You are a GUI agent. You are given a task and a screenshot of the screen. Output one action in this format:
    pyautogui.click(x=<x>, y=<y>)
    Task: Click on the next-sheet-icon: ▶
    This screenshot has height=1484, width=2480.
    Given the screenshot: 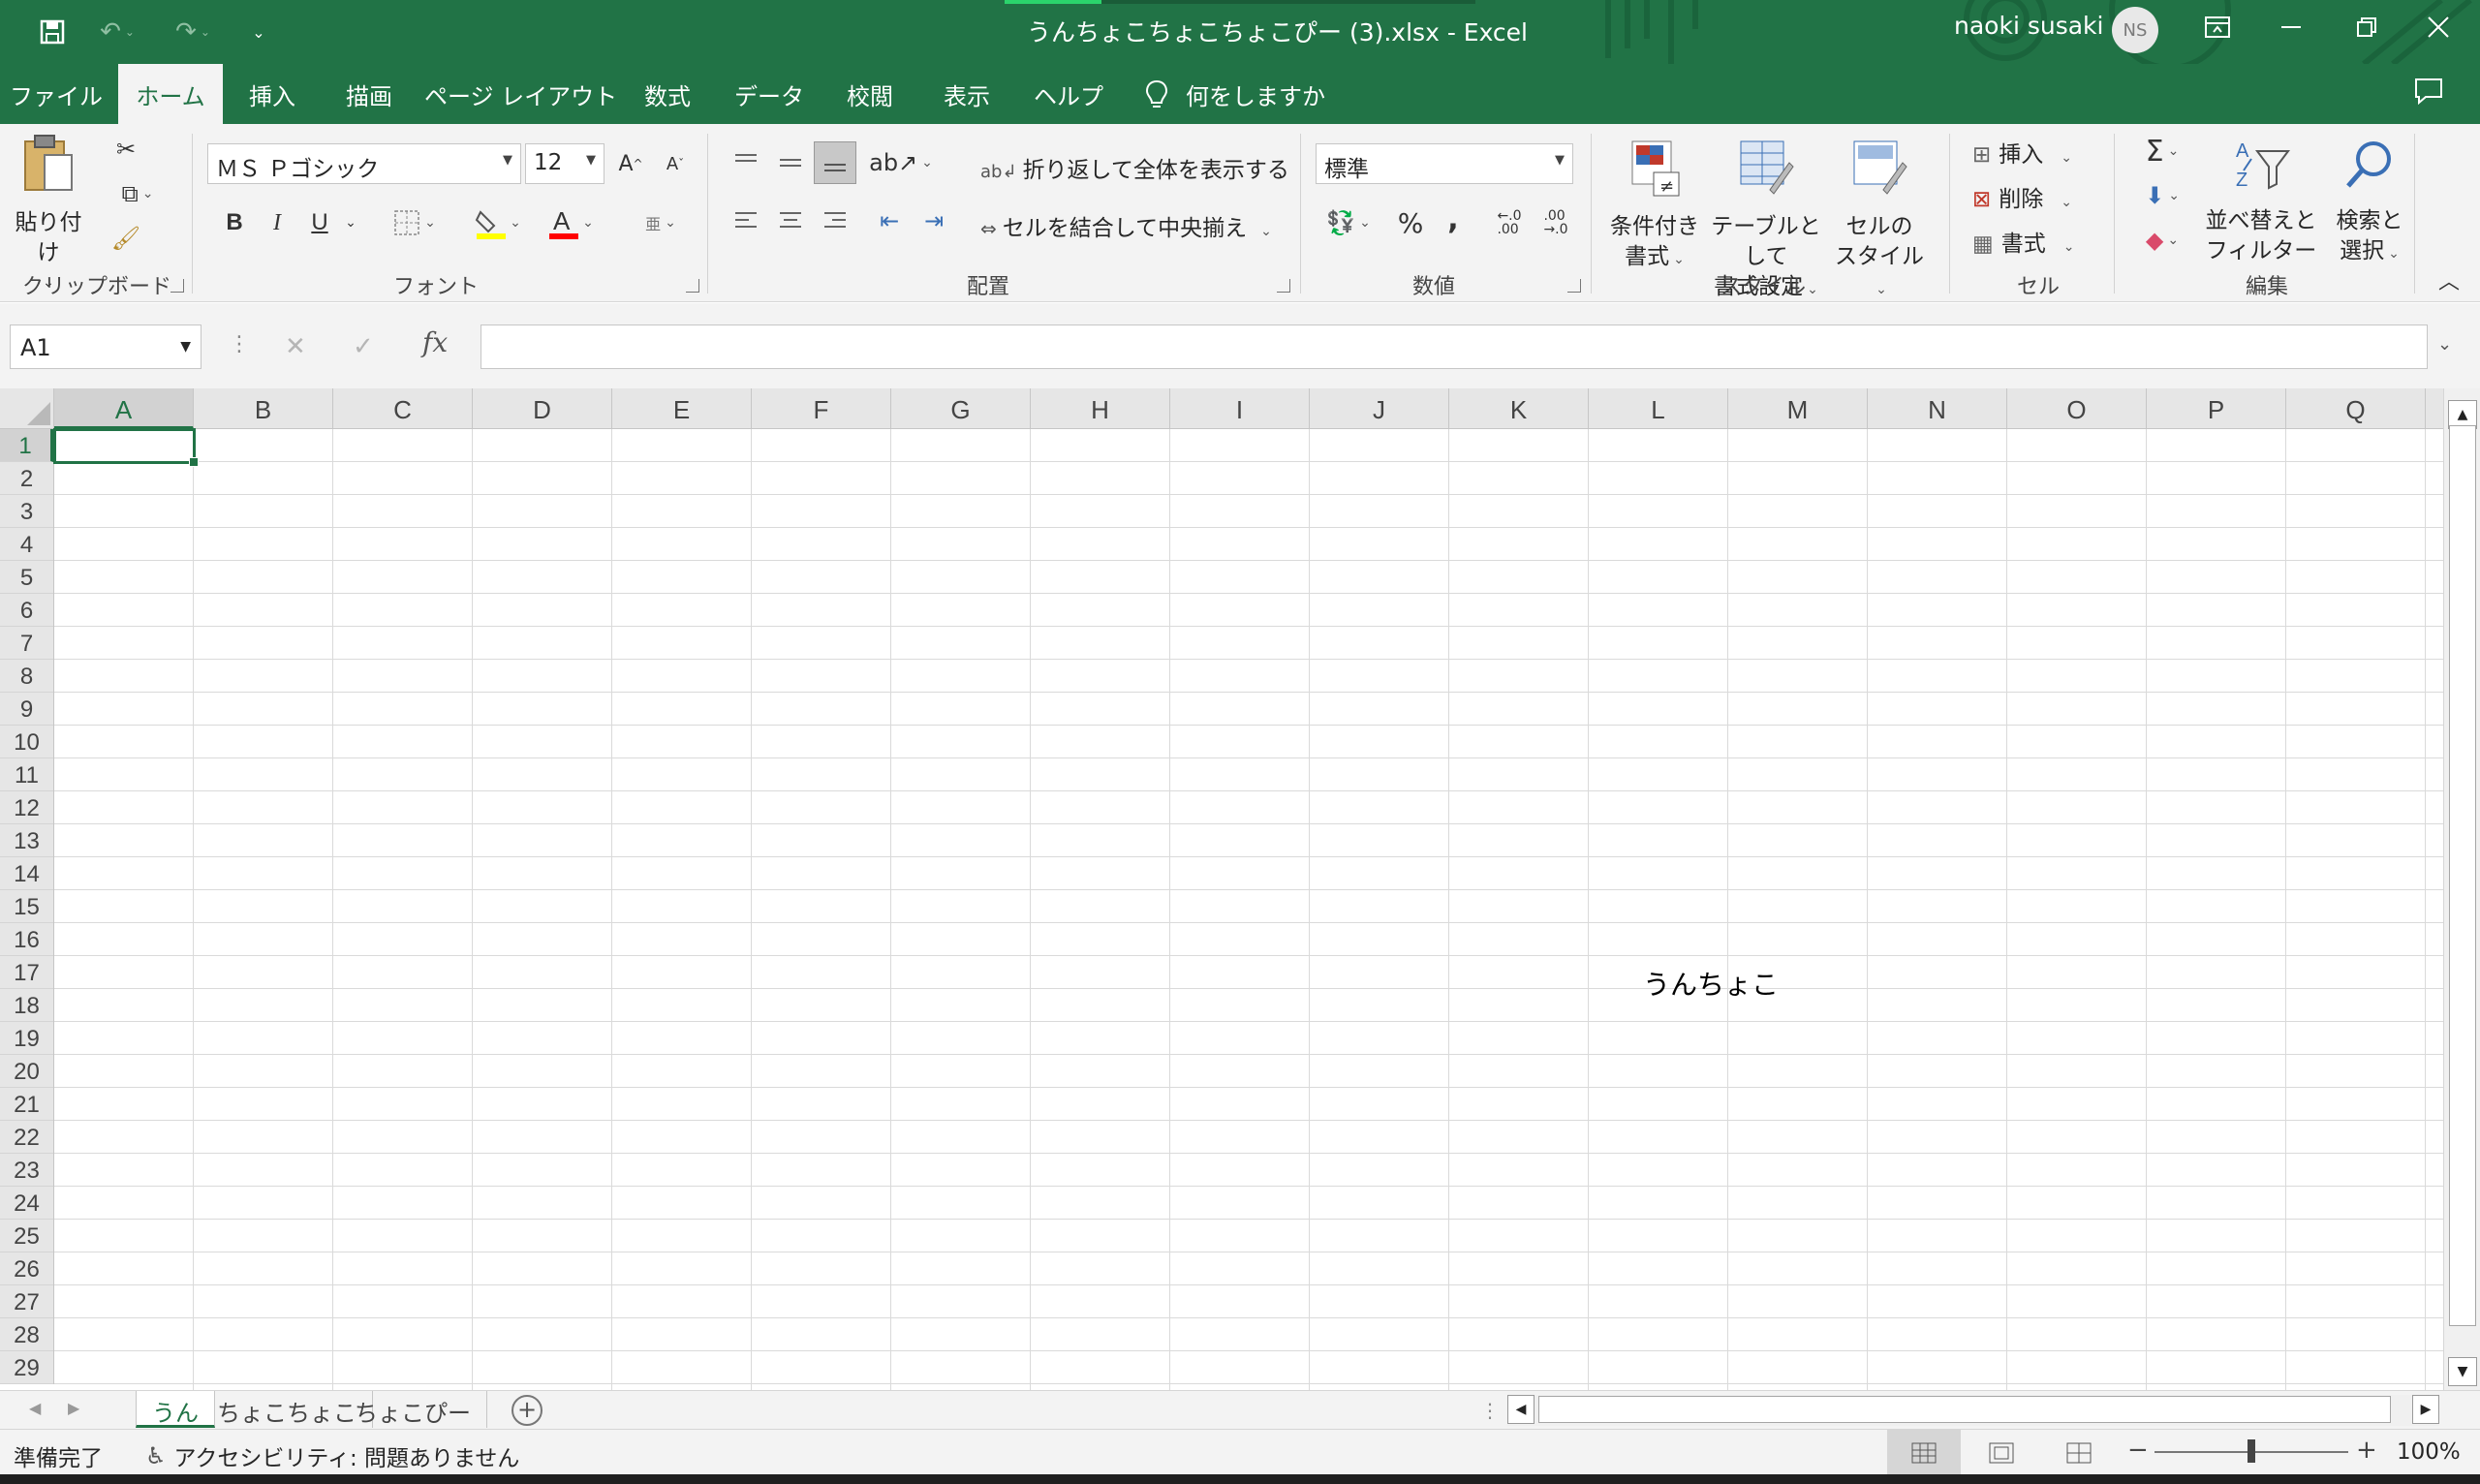 What is the action you would take?
    pyautogui.click(x=73, y=1408)
    